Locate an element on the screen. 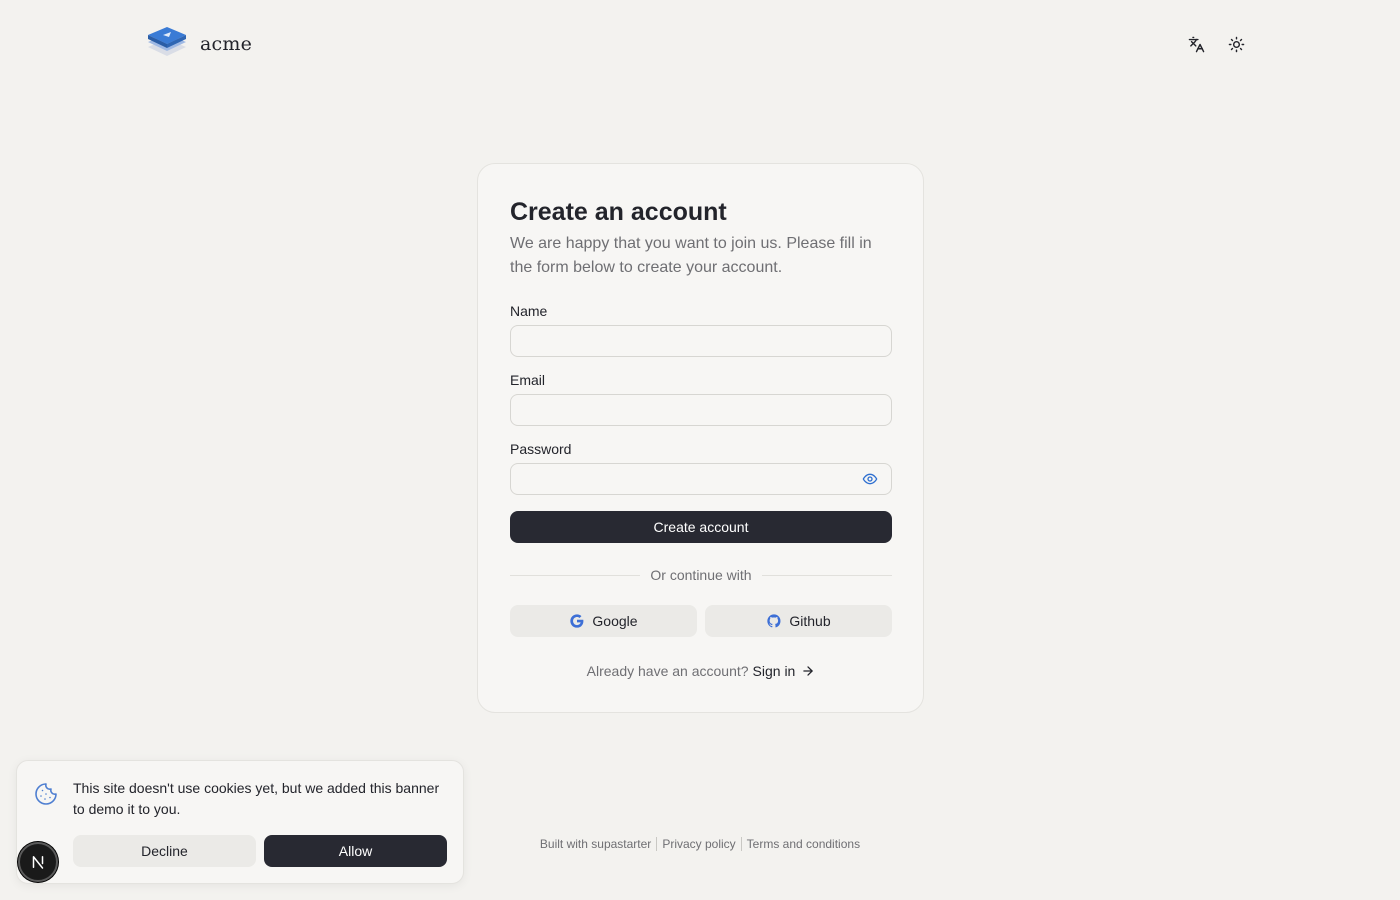  google-label: Google is located at coordinates (615, 621).